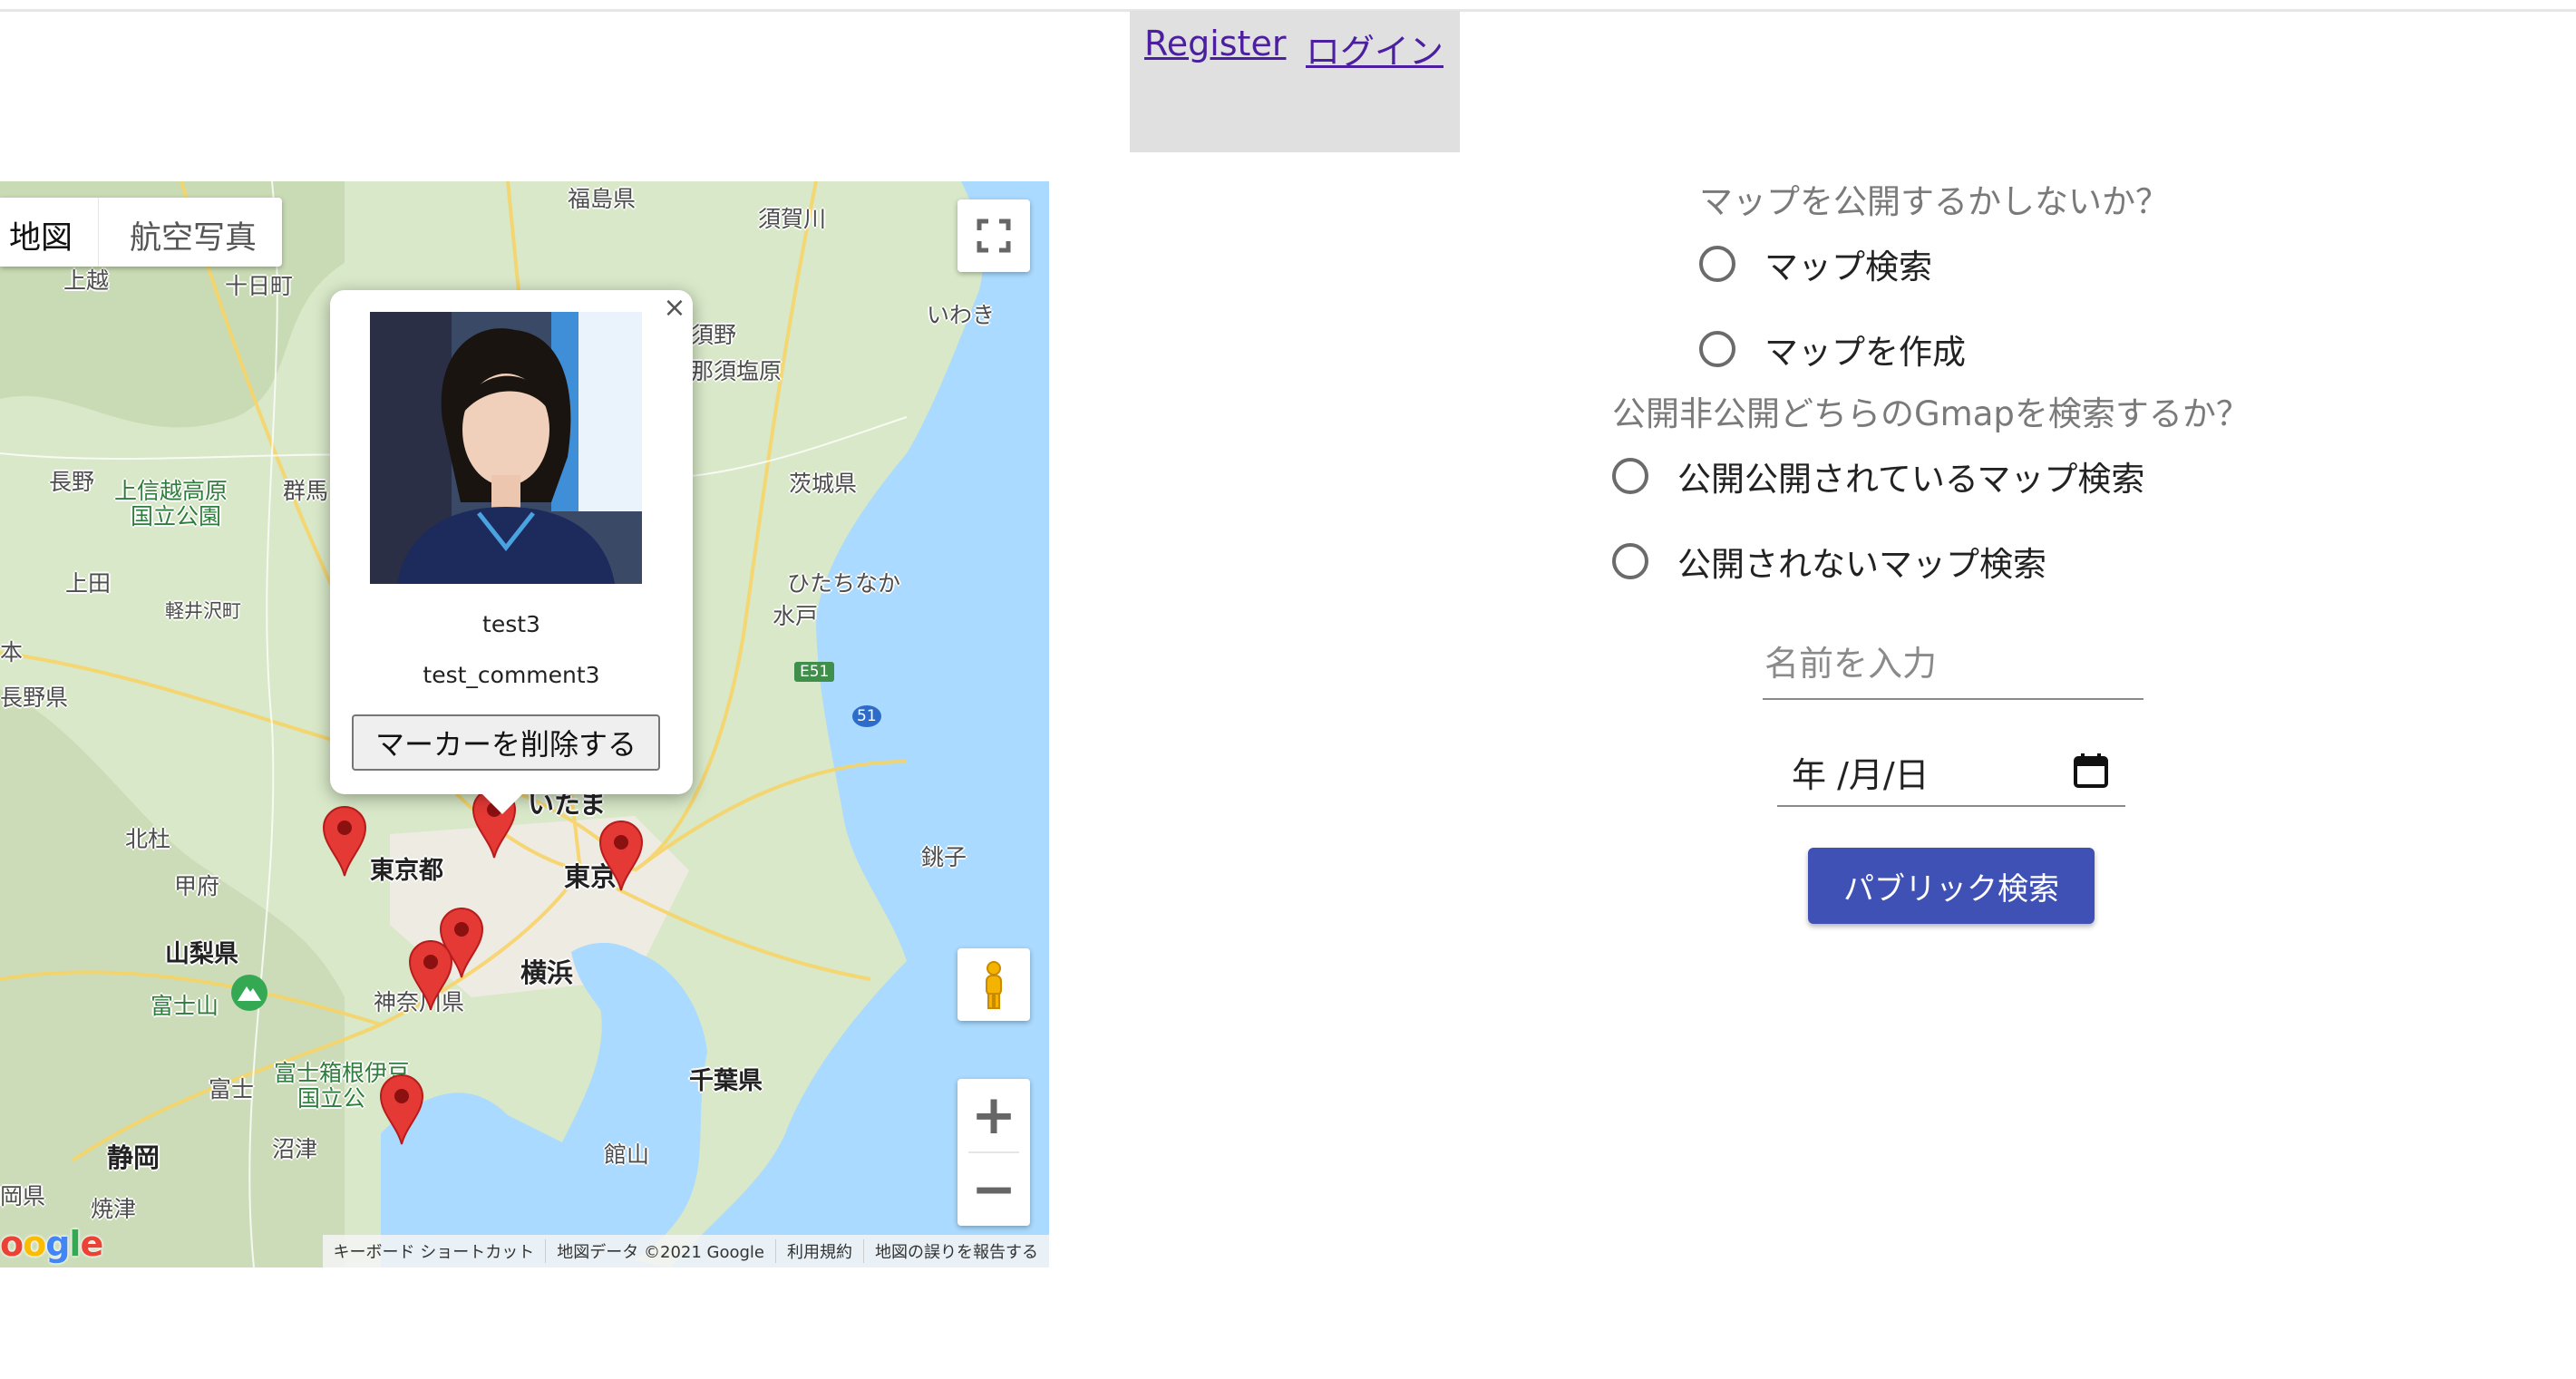  Describe the element at coordinates (1215, 43) in the screenshot. I see `register-link: Register` at that location.